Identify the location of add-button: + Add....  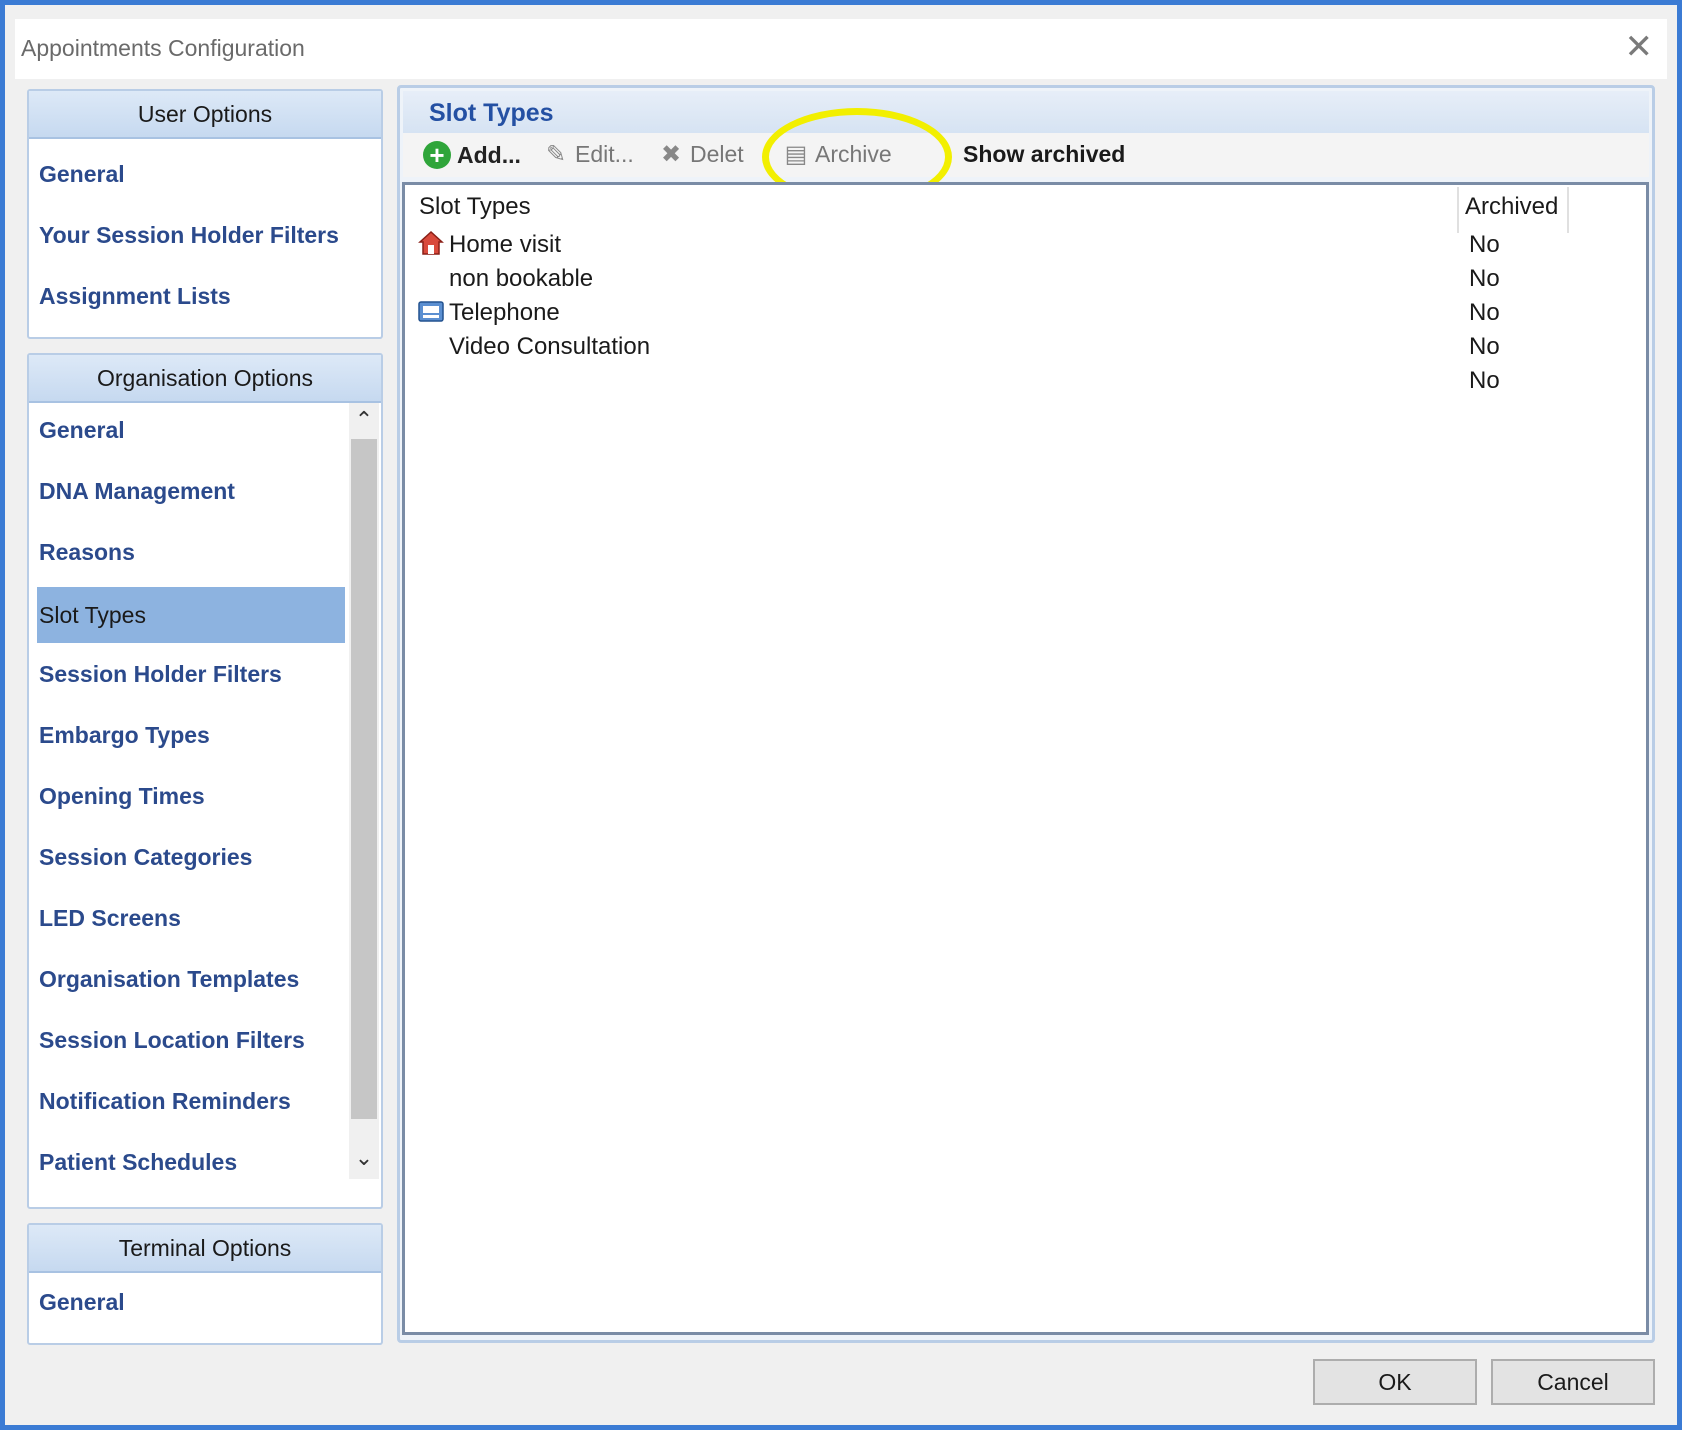
(472, 155).